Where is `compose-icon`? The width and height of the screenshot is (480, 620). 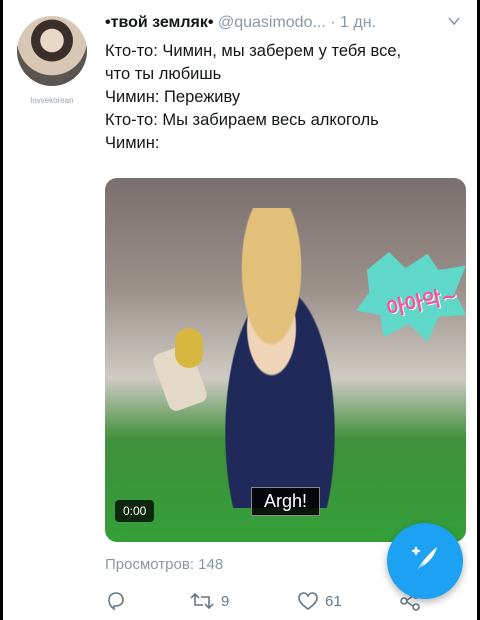 compose-icon is located at coordinates (425, 561).